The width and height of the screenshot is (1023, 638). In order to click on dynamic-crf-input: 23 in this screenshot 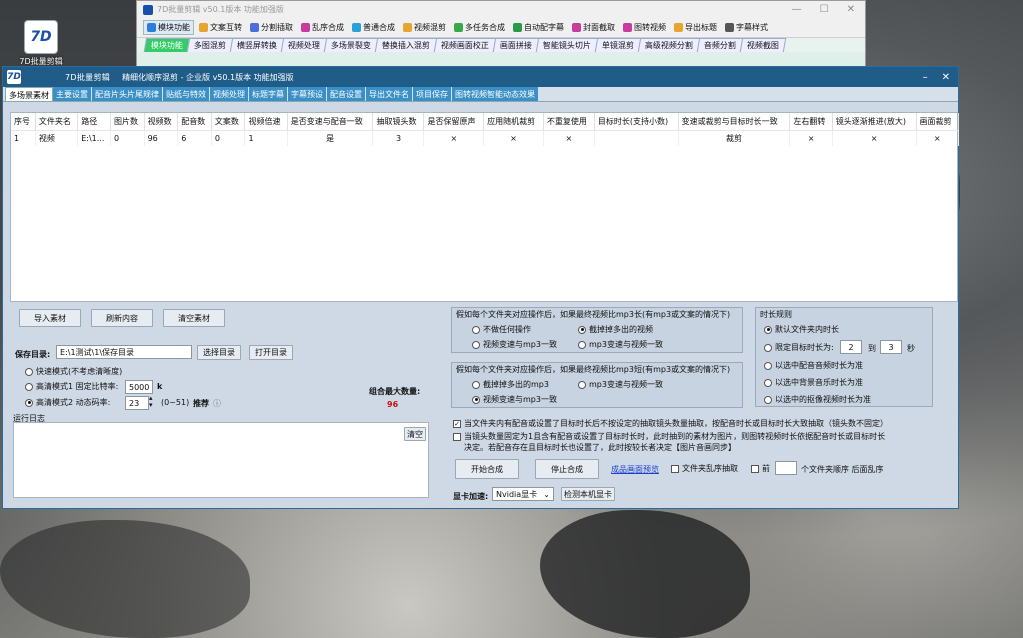, I will do `click(137, 403)`.